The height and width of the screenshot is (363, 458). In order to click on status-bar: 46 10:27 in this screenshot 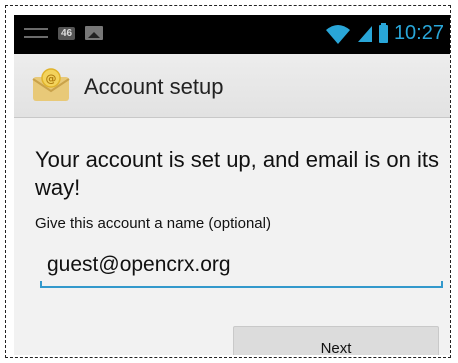, I will do `click(232, 34)`.